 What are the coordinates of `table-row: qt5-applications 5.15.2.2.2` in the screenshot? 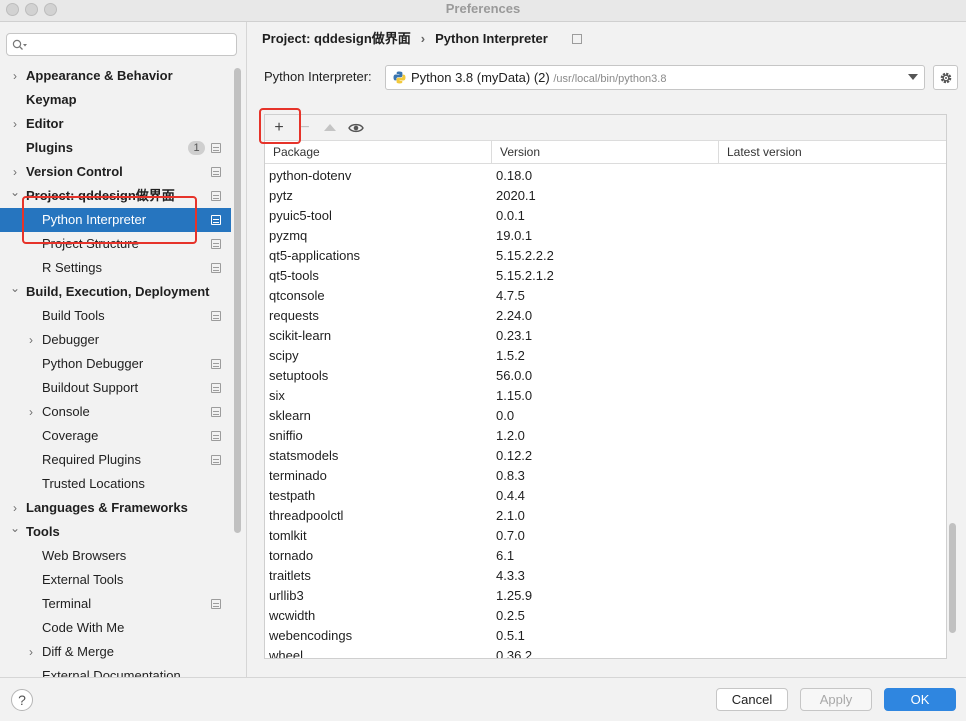 It's located at (605, 256).